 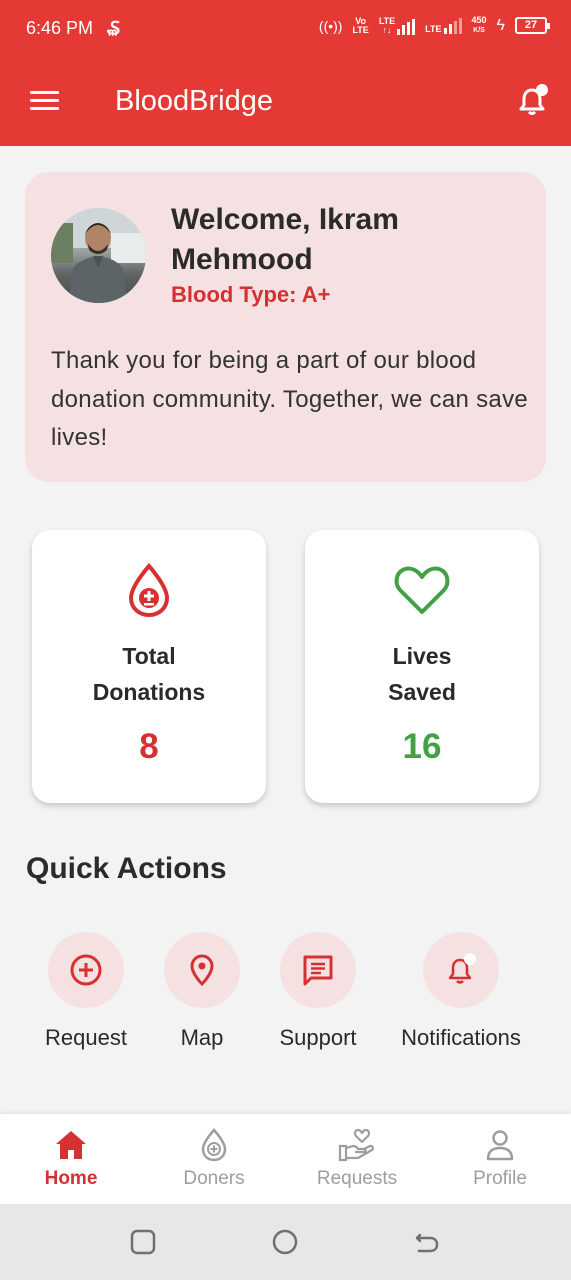 What do you see at coordinates (86, 970) in the screenshot?
I see `add-circle-icon` at bounding box center [86, 970].